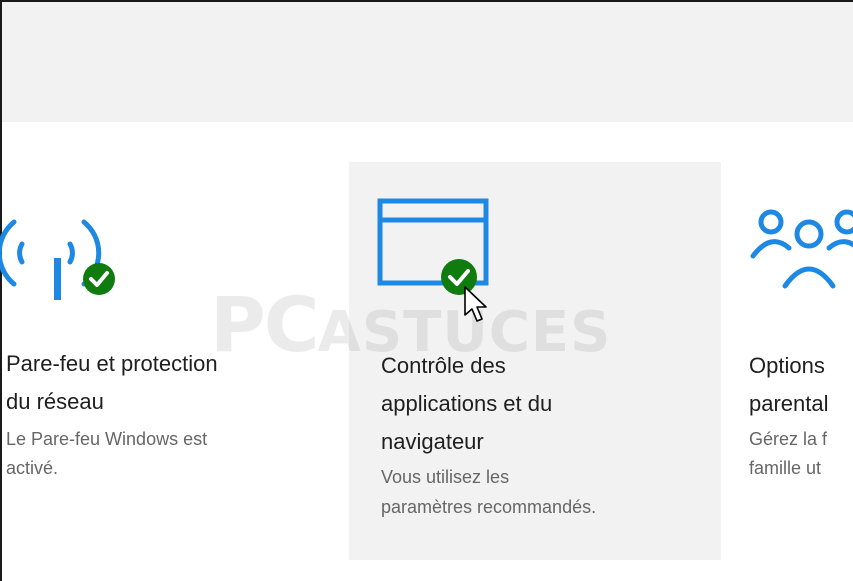  I want to click on tile-firewall-desc-line1: Le Pare-feu Windows est, so click(107, 439).